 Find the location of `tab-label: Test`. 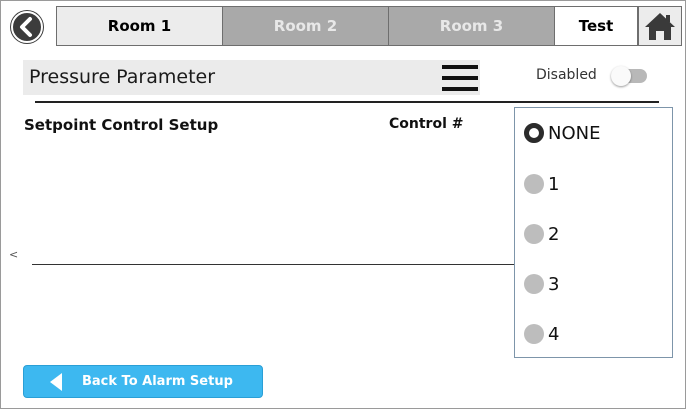

tab-label: Test is located at coordinates (596, 26).